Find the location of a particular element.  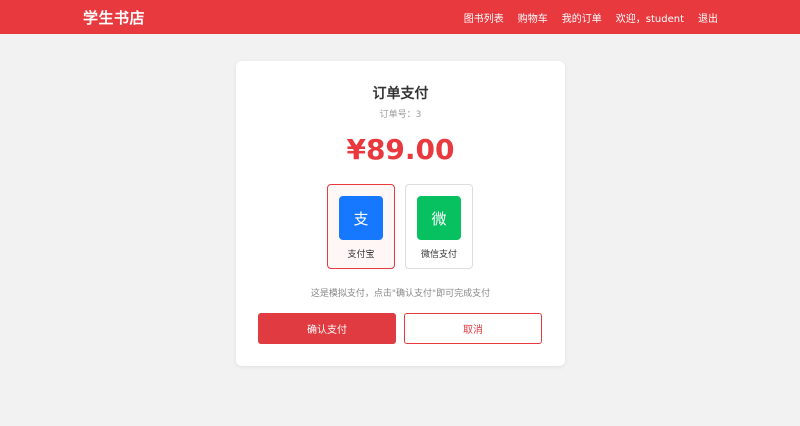

nav-logout: 退出 is located at coordinates (708, 17).